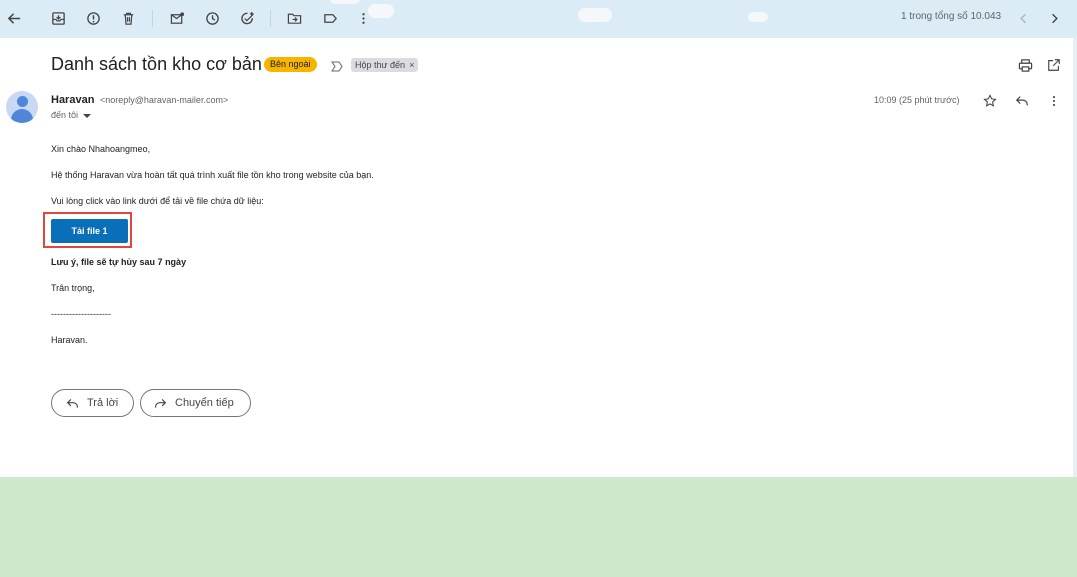  I want to click on forward-button-label: Chuyển tiếp, so click(204, 403).